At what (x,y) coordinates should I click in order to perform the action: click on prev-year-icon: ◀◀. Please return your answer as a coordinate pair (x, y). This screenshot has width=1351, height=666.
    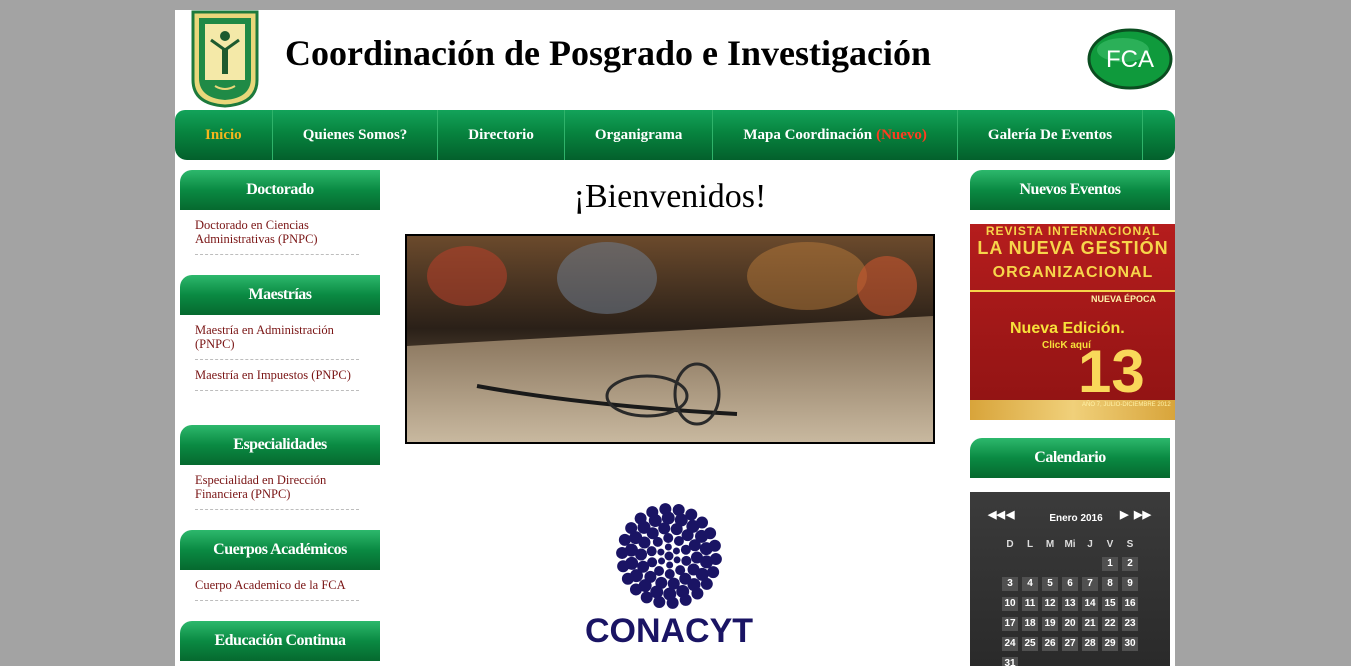
    Looking at the image, I should click on (996, 514).